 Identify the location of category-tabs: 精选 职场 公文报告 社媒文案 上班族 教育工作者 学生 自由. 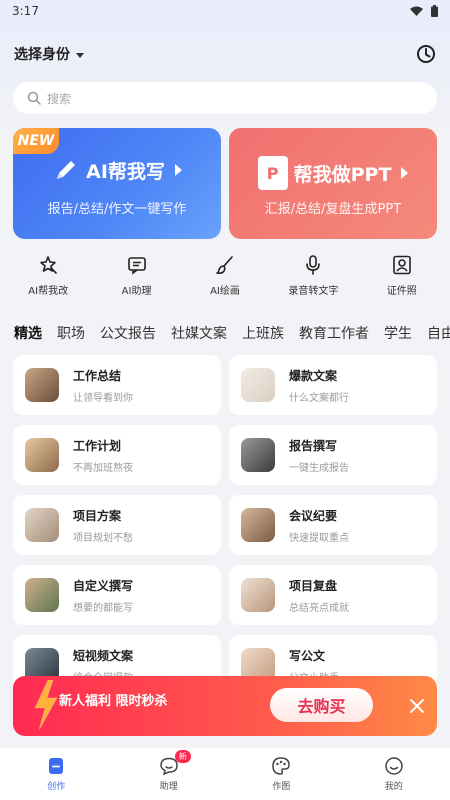
(232, 336).